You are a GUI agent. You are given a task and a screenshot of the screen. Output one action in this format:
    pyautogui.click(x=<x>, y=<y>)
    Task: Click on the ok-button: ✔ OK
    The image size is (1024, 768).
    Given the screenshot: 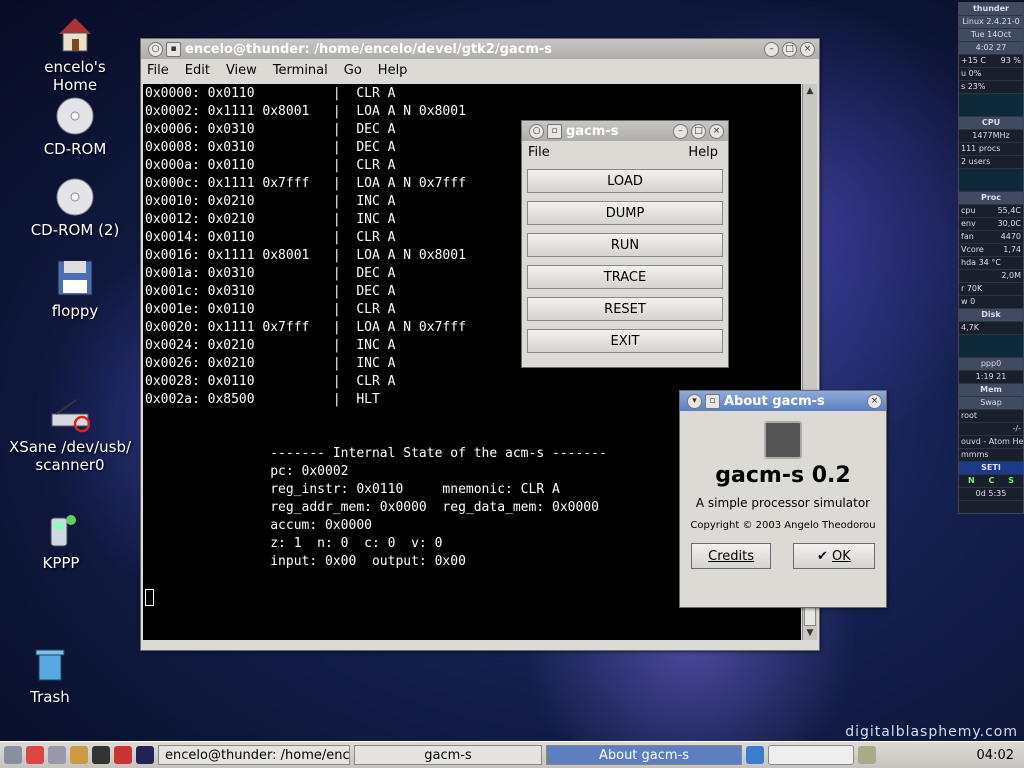 What is the action you would take?
    pyautogui.click(x=833, y=556)
    